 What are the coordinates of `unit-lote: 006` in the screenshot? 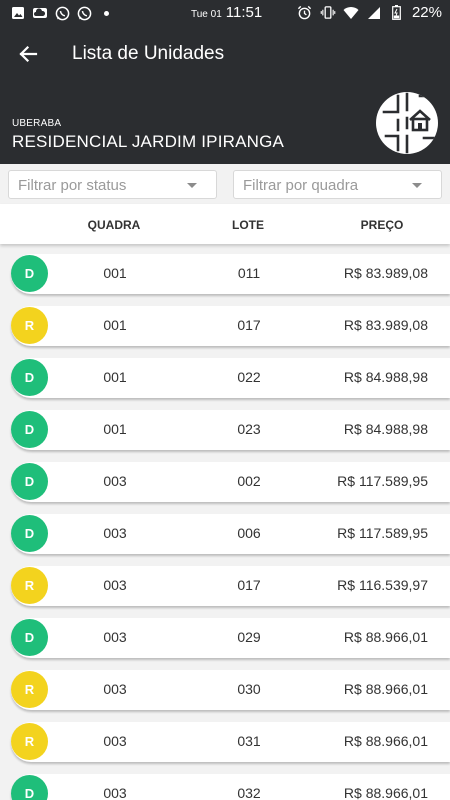 It's located at (249, 533).